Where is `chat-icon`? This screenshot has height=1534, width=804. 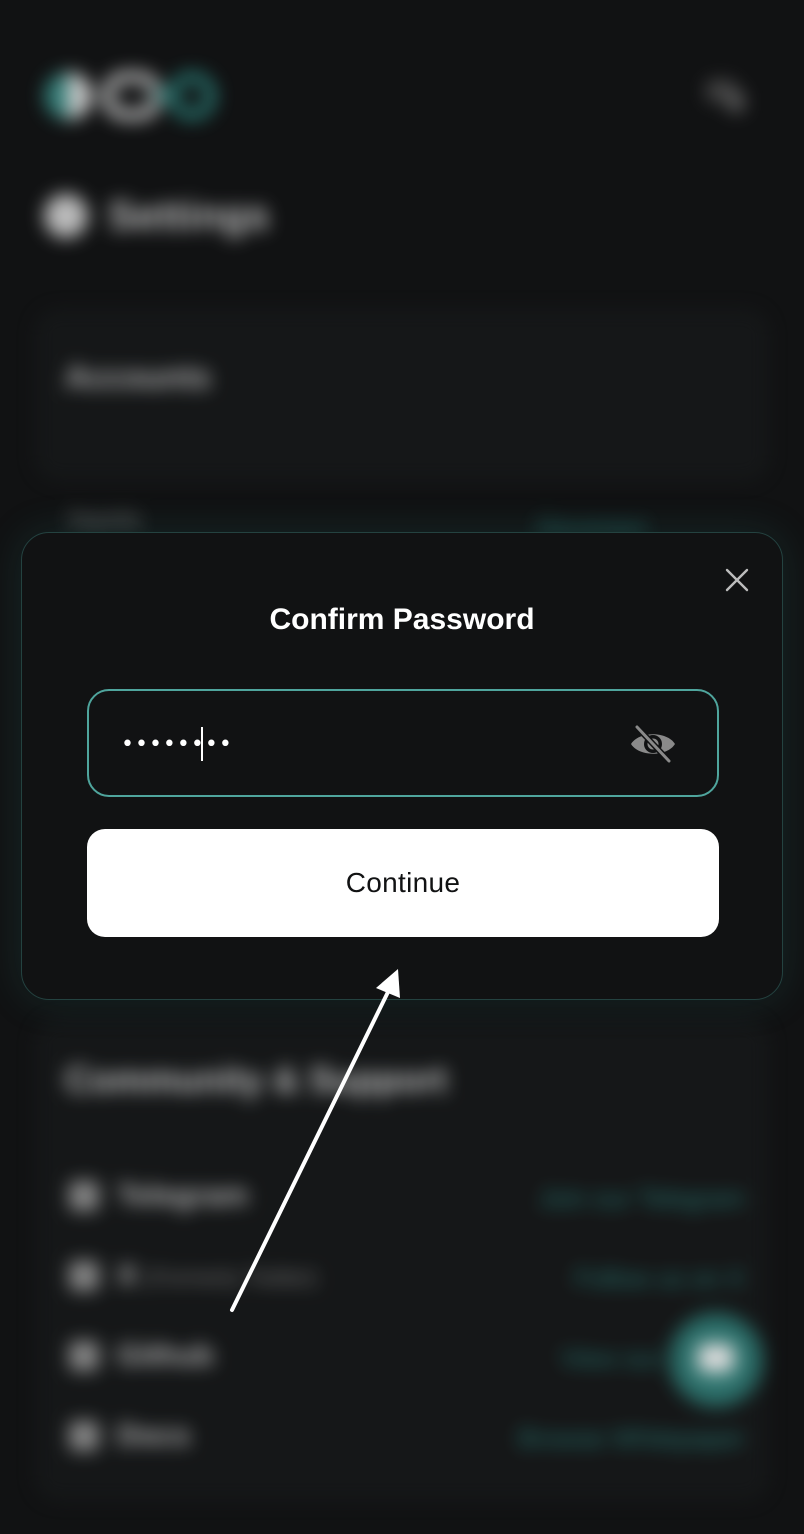 chat-icon is located at coordinates (724, 94).